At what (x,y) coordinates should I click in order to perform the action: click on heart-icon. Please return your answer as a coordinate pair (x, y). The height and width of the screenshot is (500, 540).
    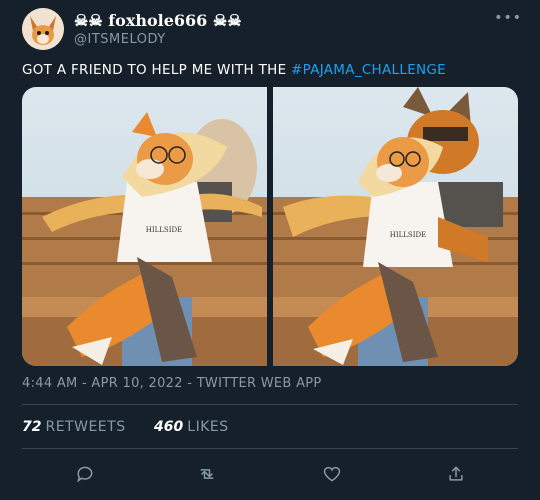
    Looking at the image, I should click on (332, 474).